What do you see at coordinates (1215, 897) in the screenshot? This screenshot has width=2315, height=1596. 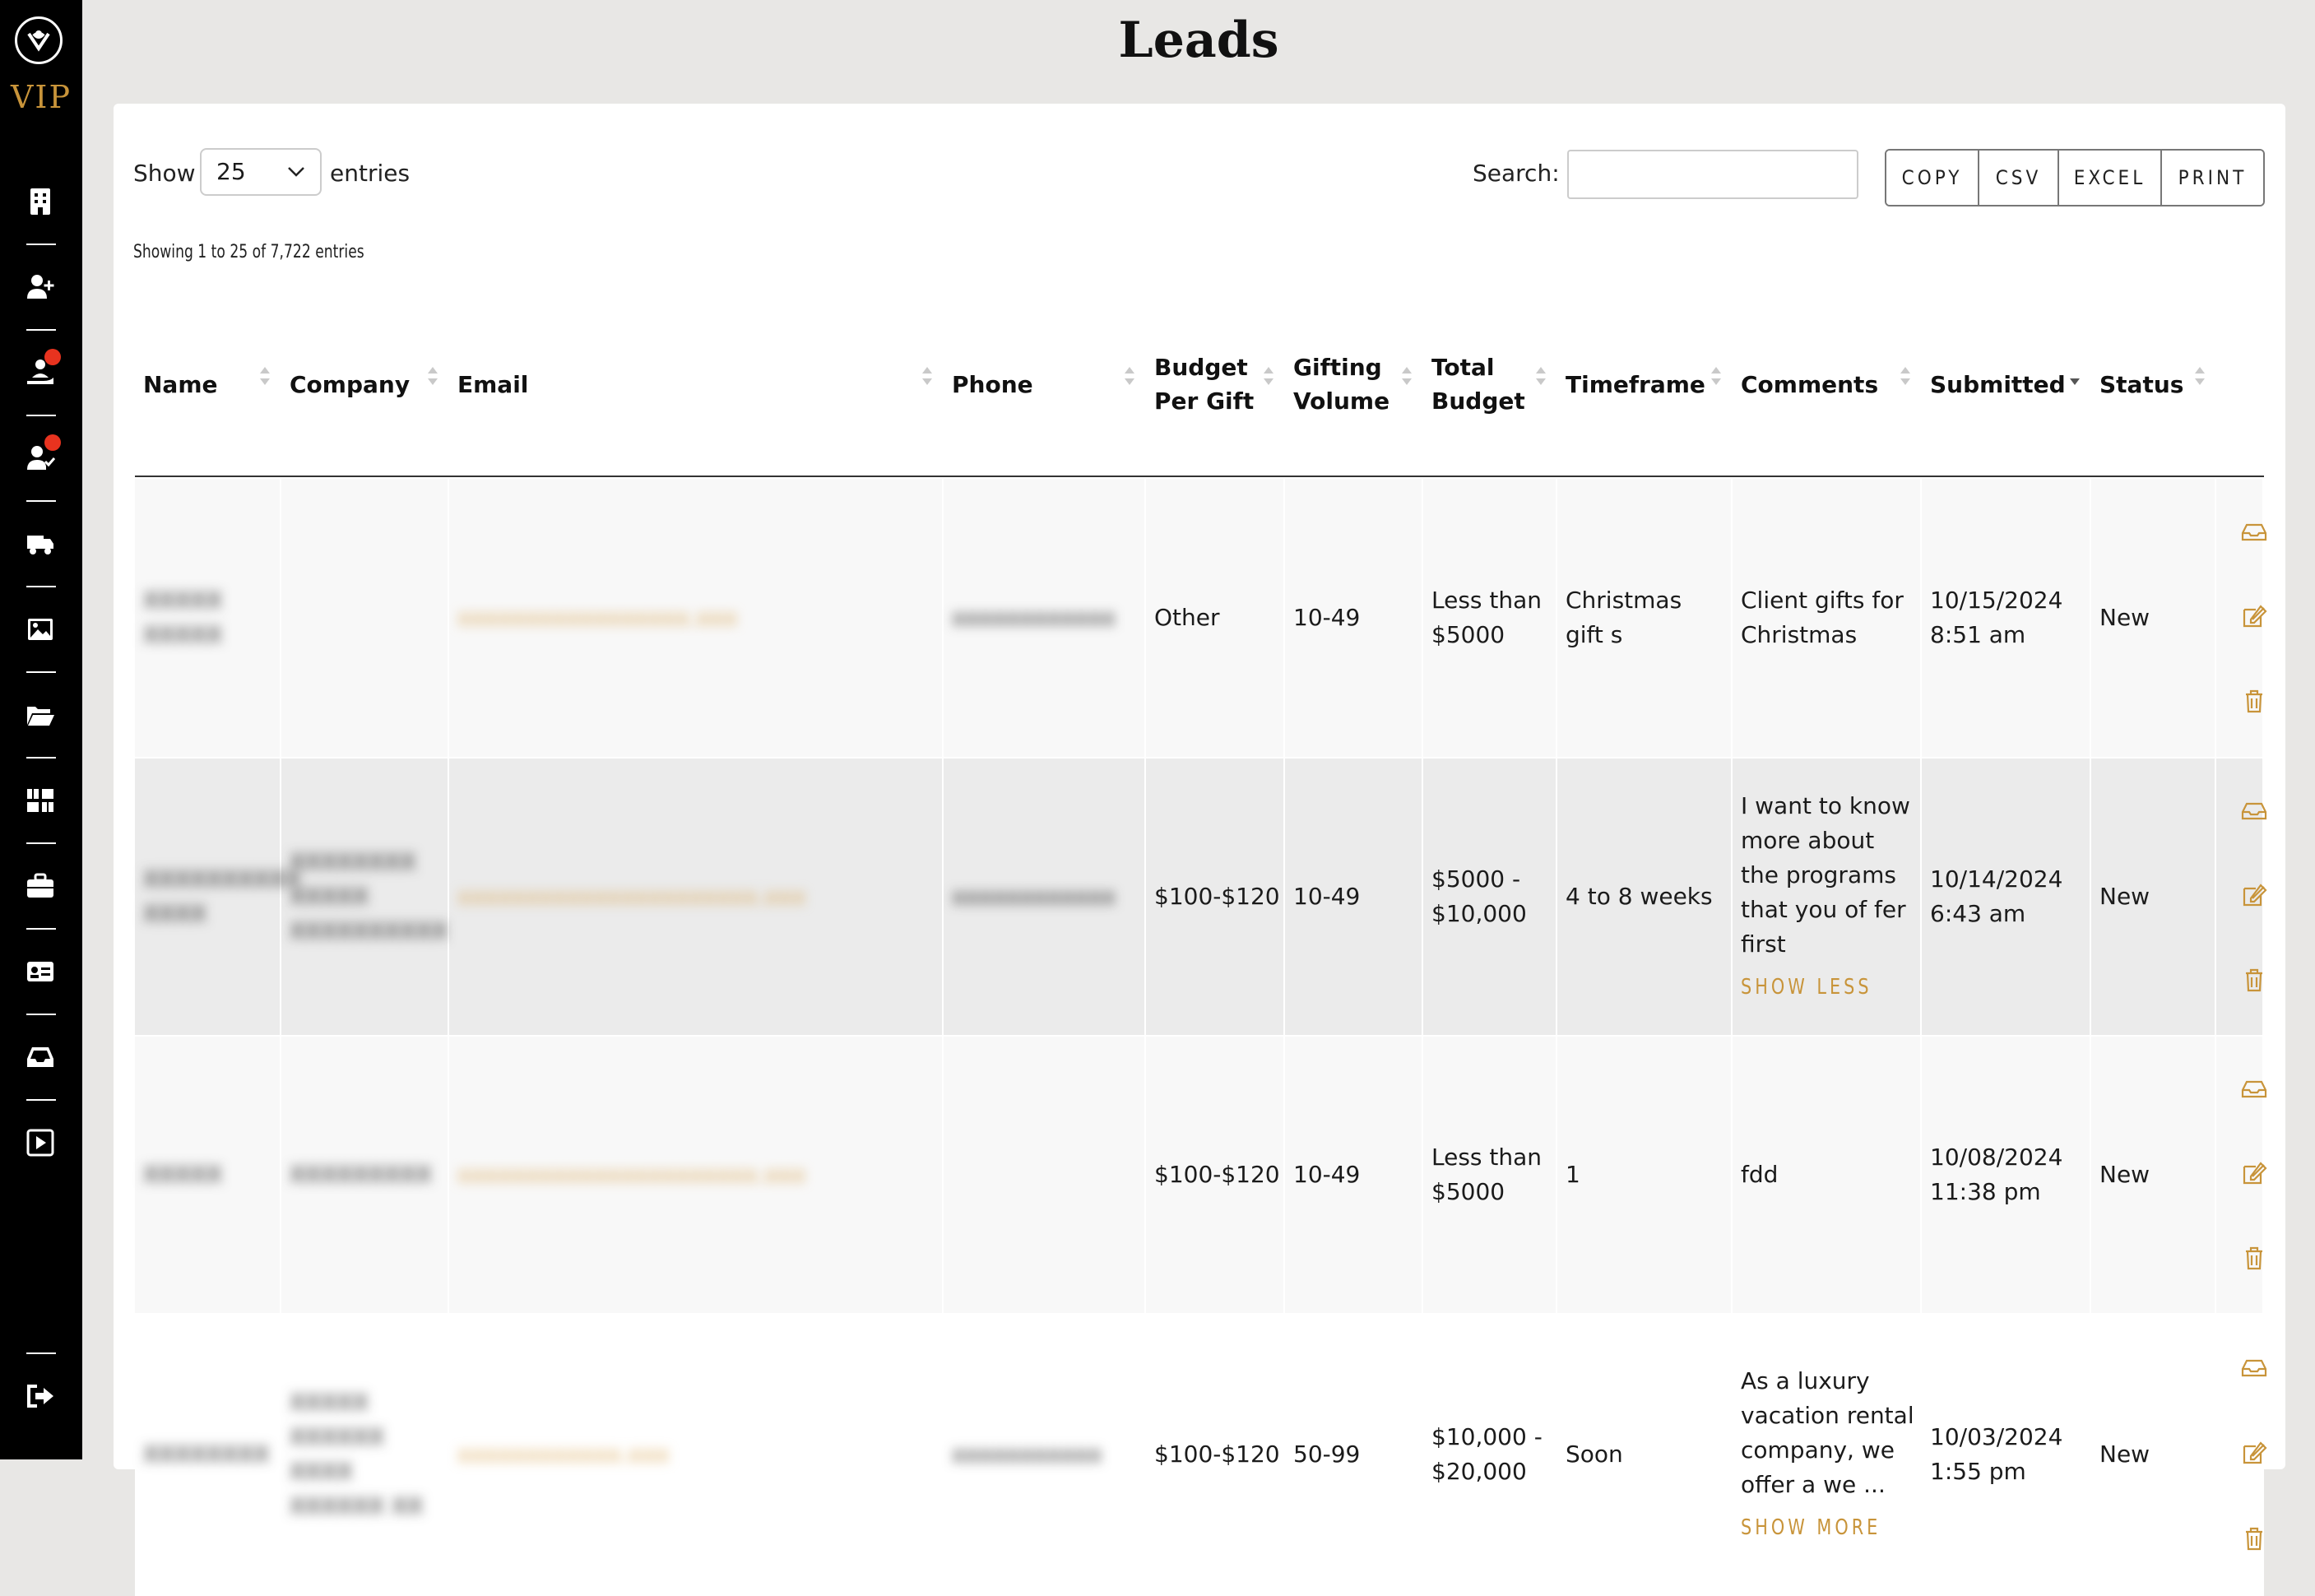 I see `cell-budget-per-gift: $100-$120` at bounding box center [1215, 897].